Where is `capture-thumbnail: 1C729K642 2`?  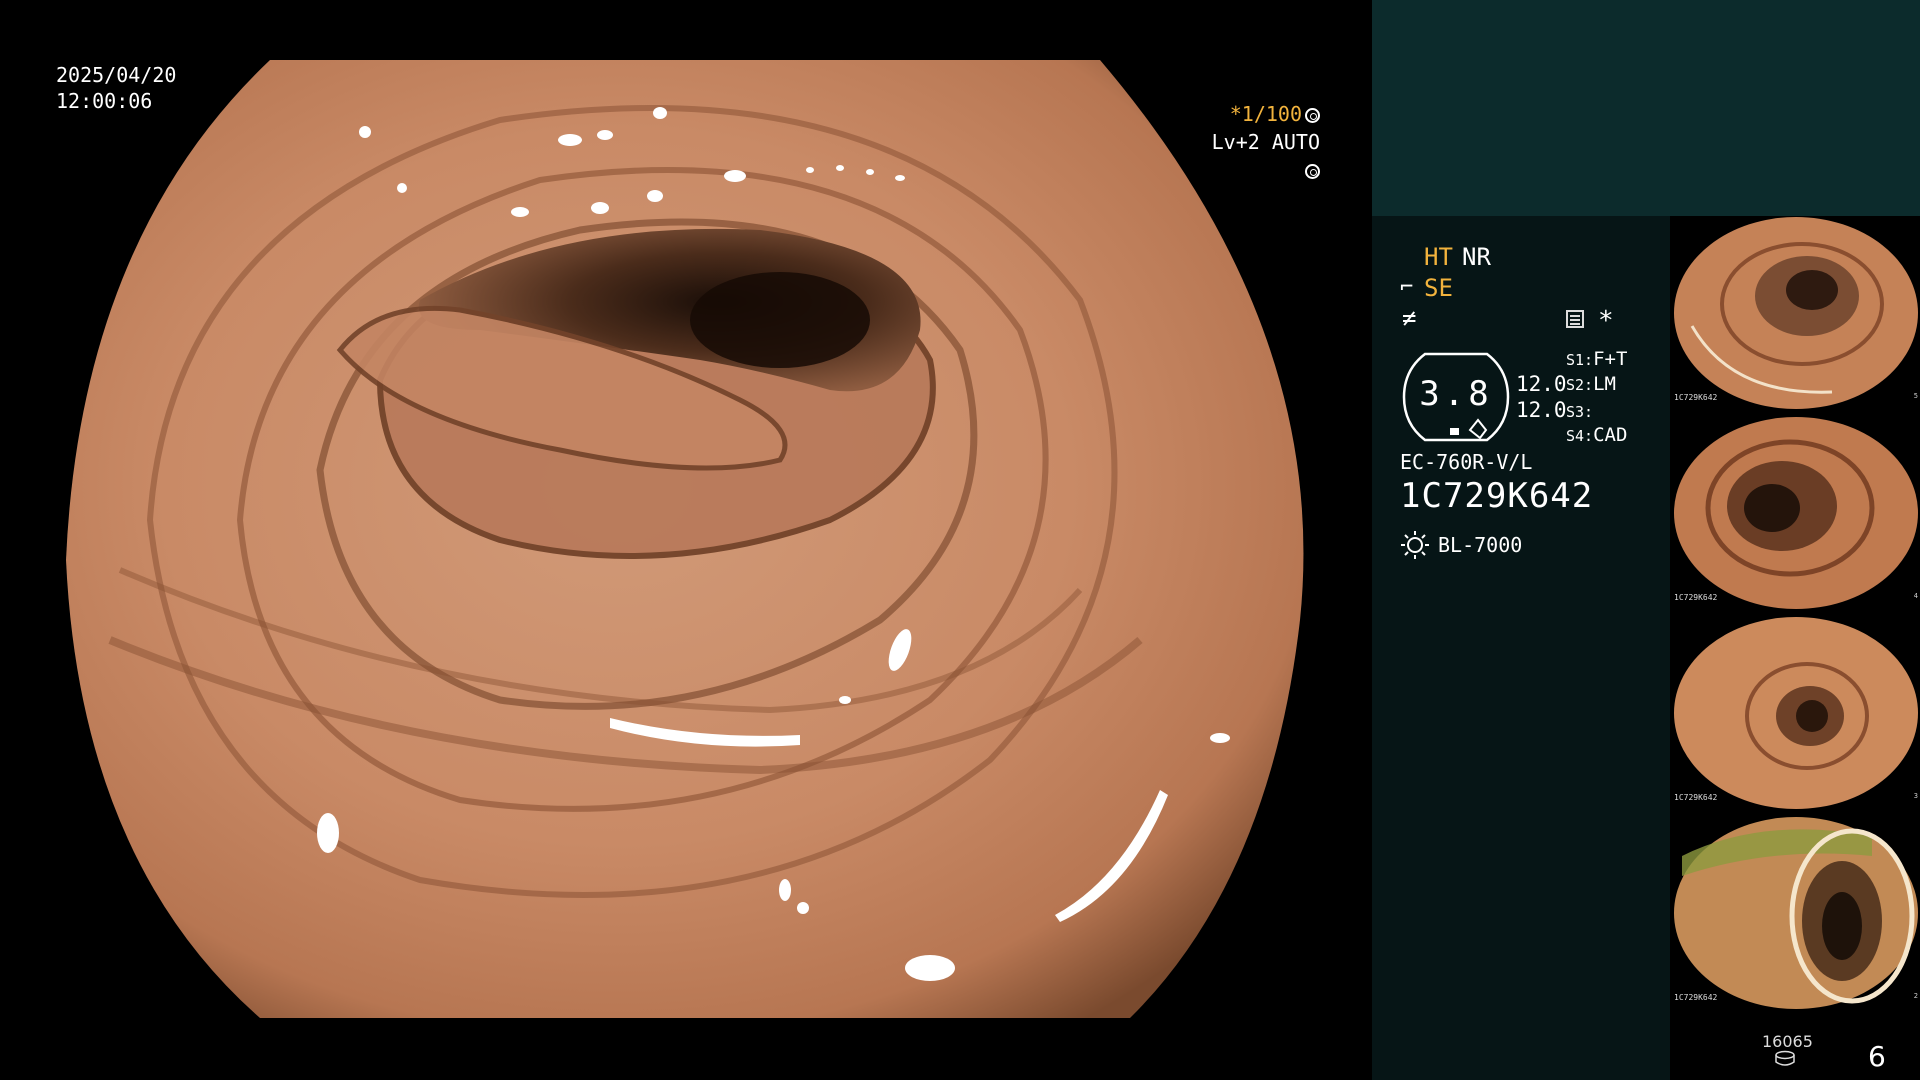
capture-thumbnail: 1C729K642 2 is located at coordinates (1796, 913).